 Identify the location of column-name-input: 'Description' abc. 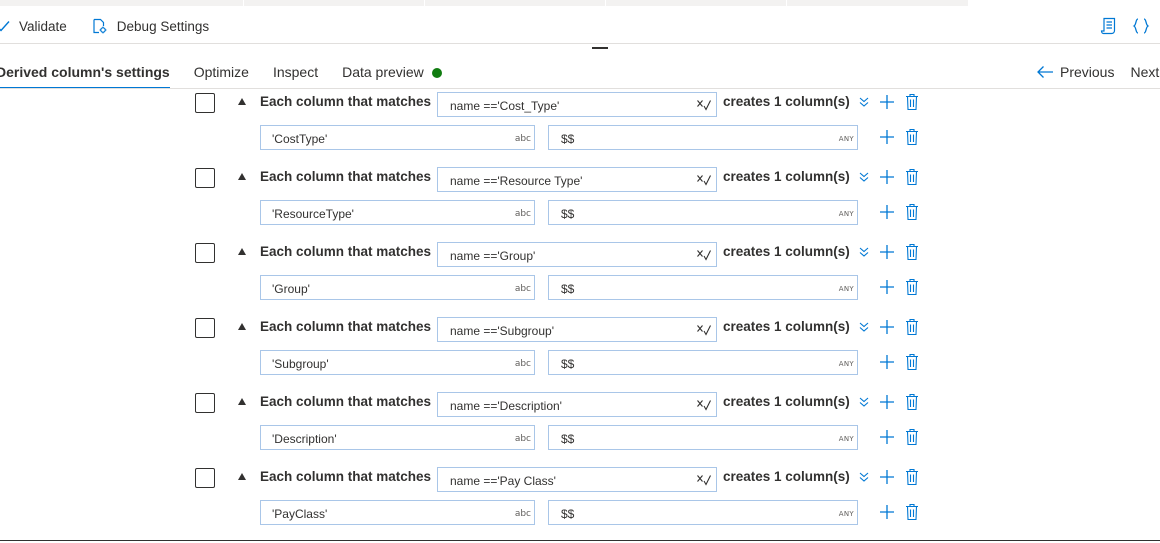
(397, 437).